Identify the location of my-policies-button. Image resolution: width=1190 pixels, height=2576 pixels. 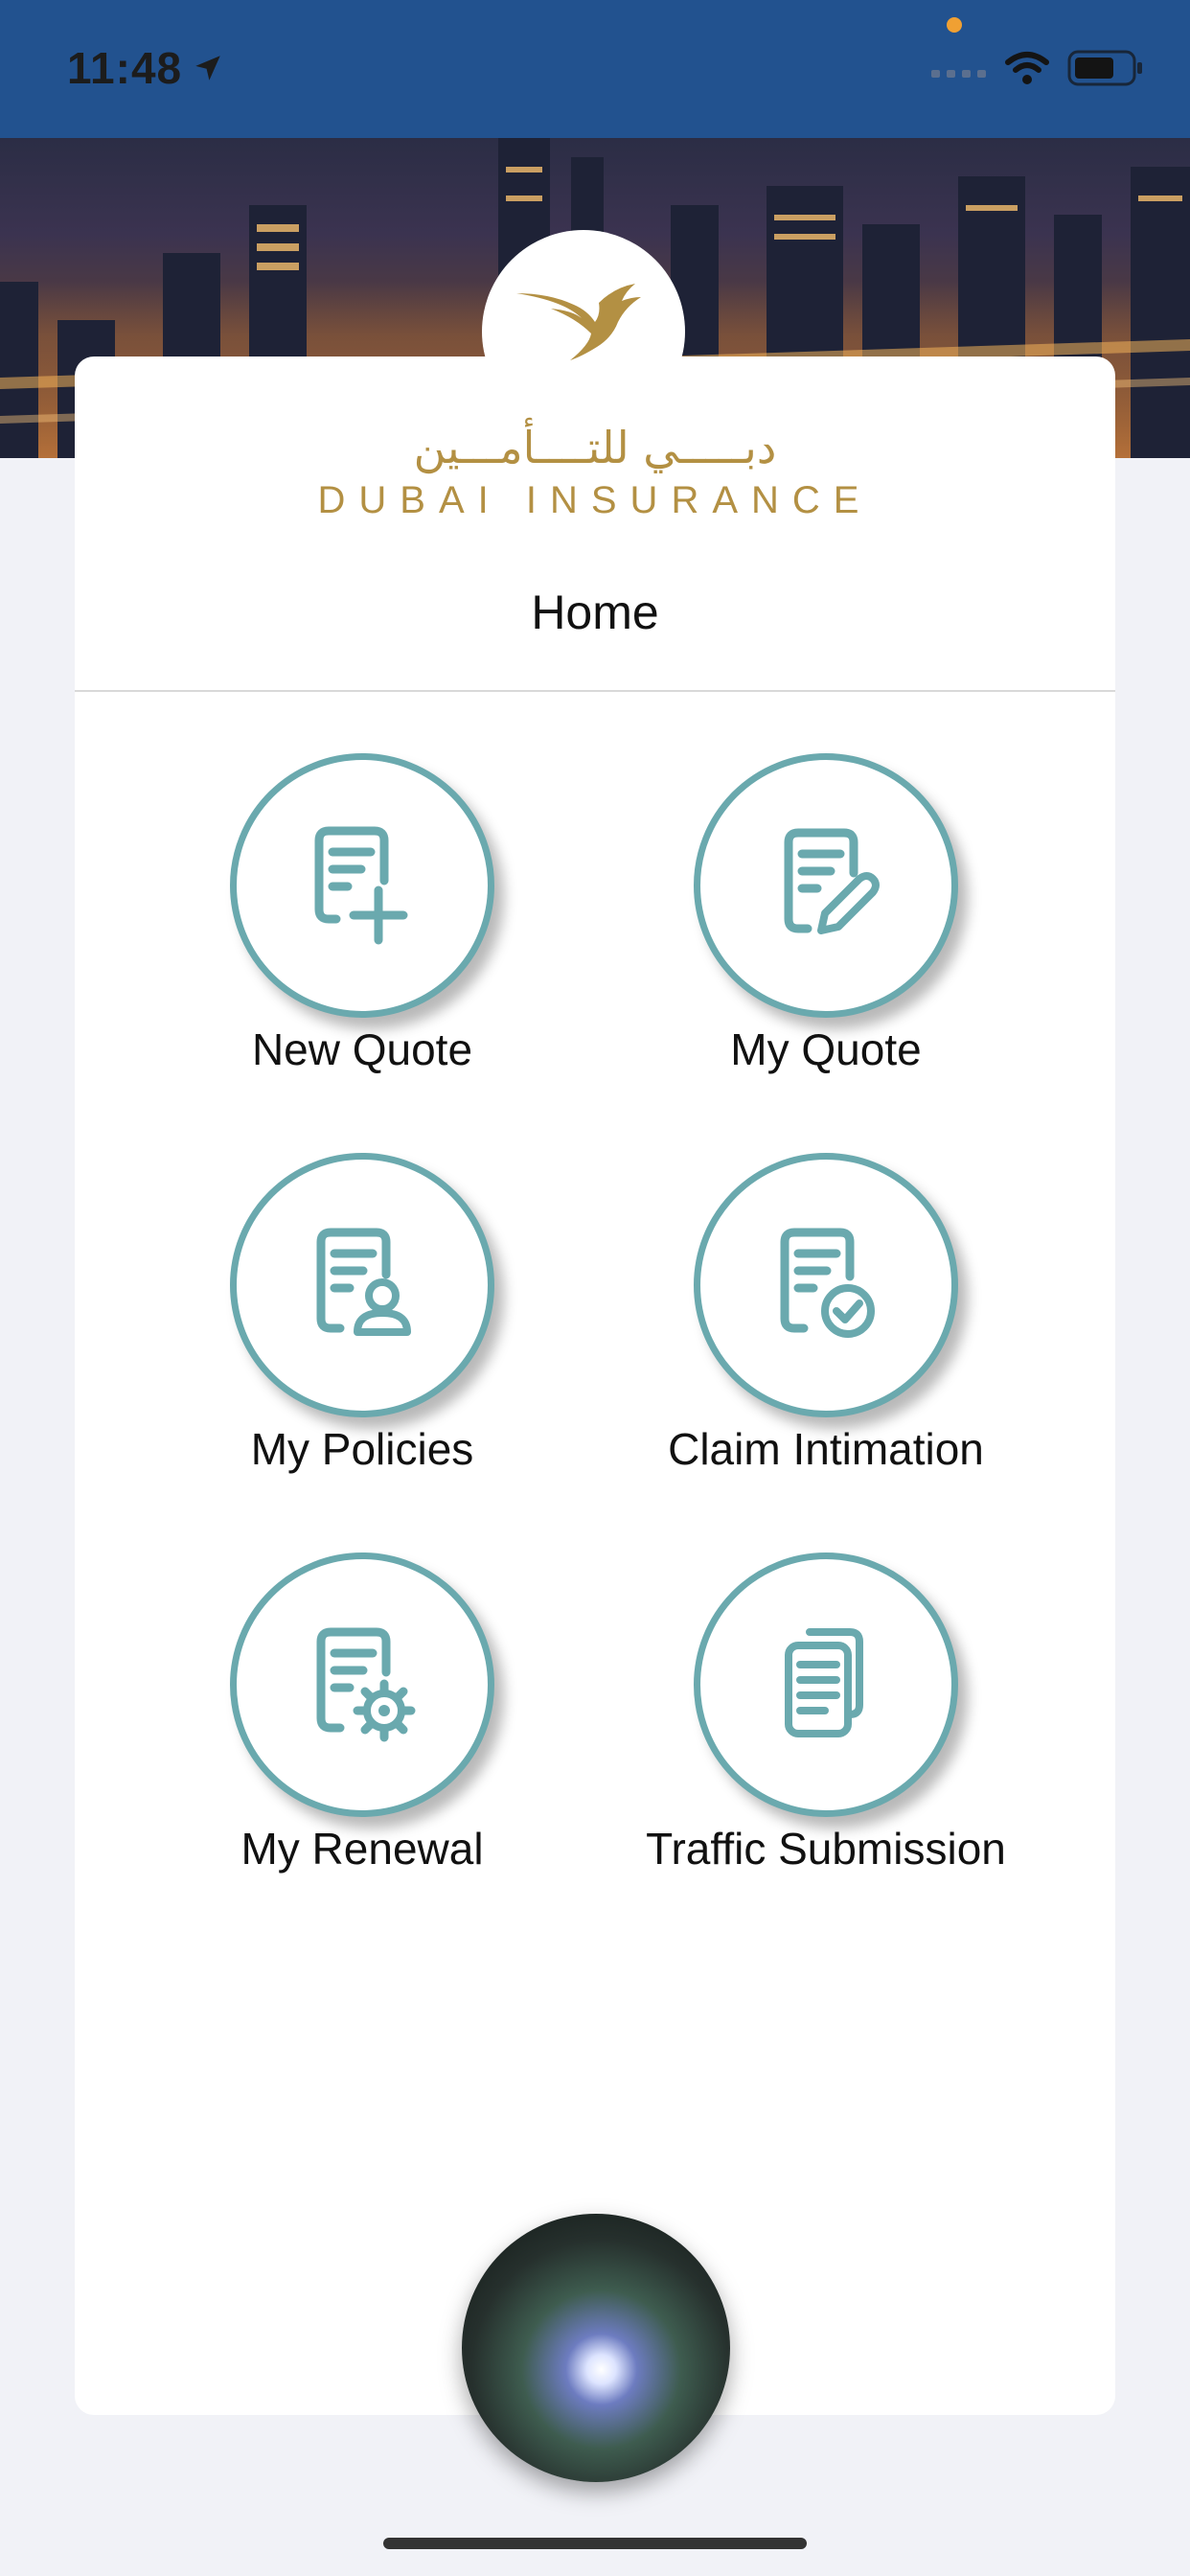
(362, 1285).